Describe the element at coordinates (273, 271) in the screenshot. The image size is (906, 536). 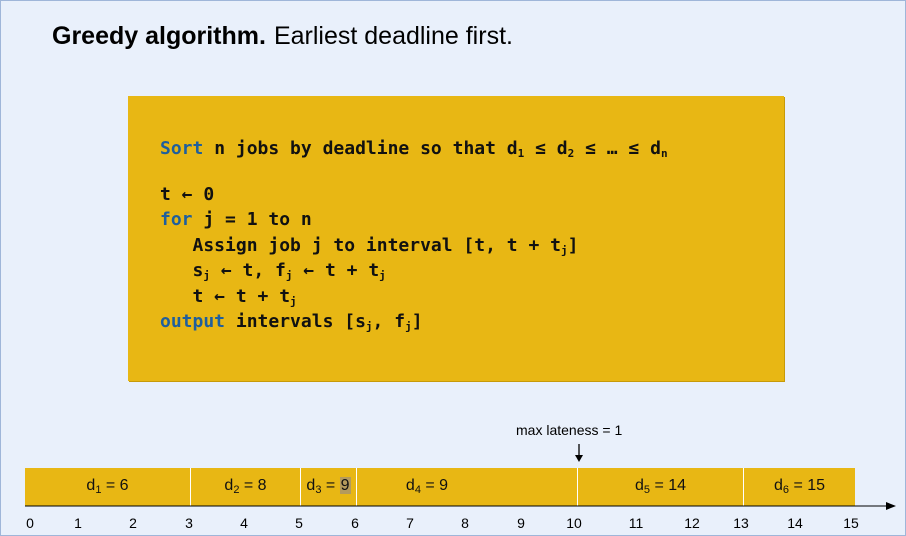
I see `code-line-sf: sj ← t, fj ← t + tj` at that location.